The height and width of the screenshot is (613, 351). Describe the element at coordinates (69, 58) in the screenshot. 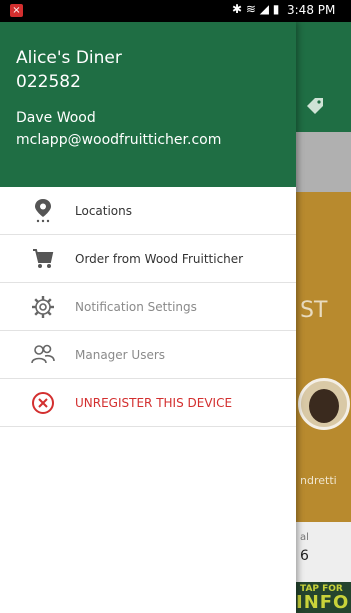

I see `business-name: Alice's Diner` at that location.